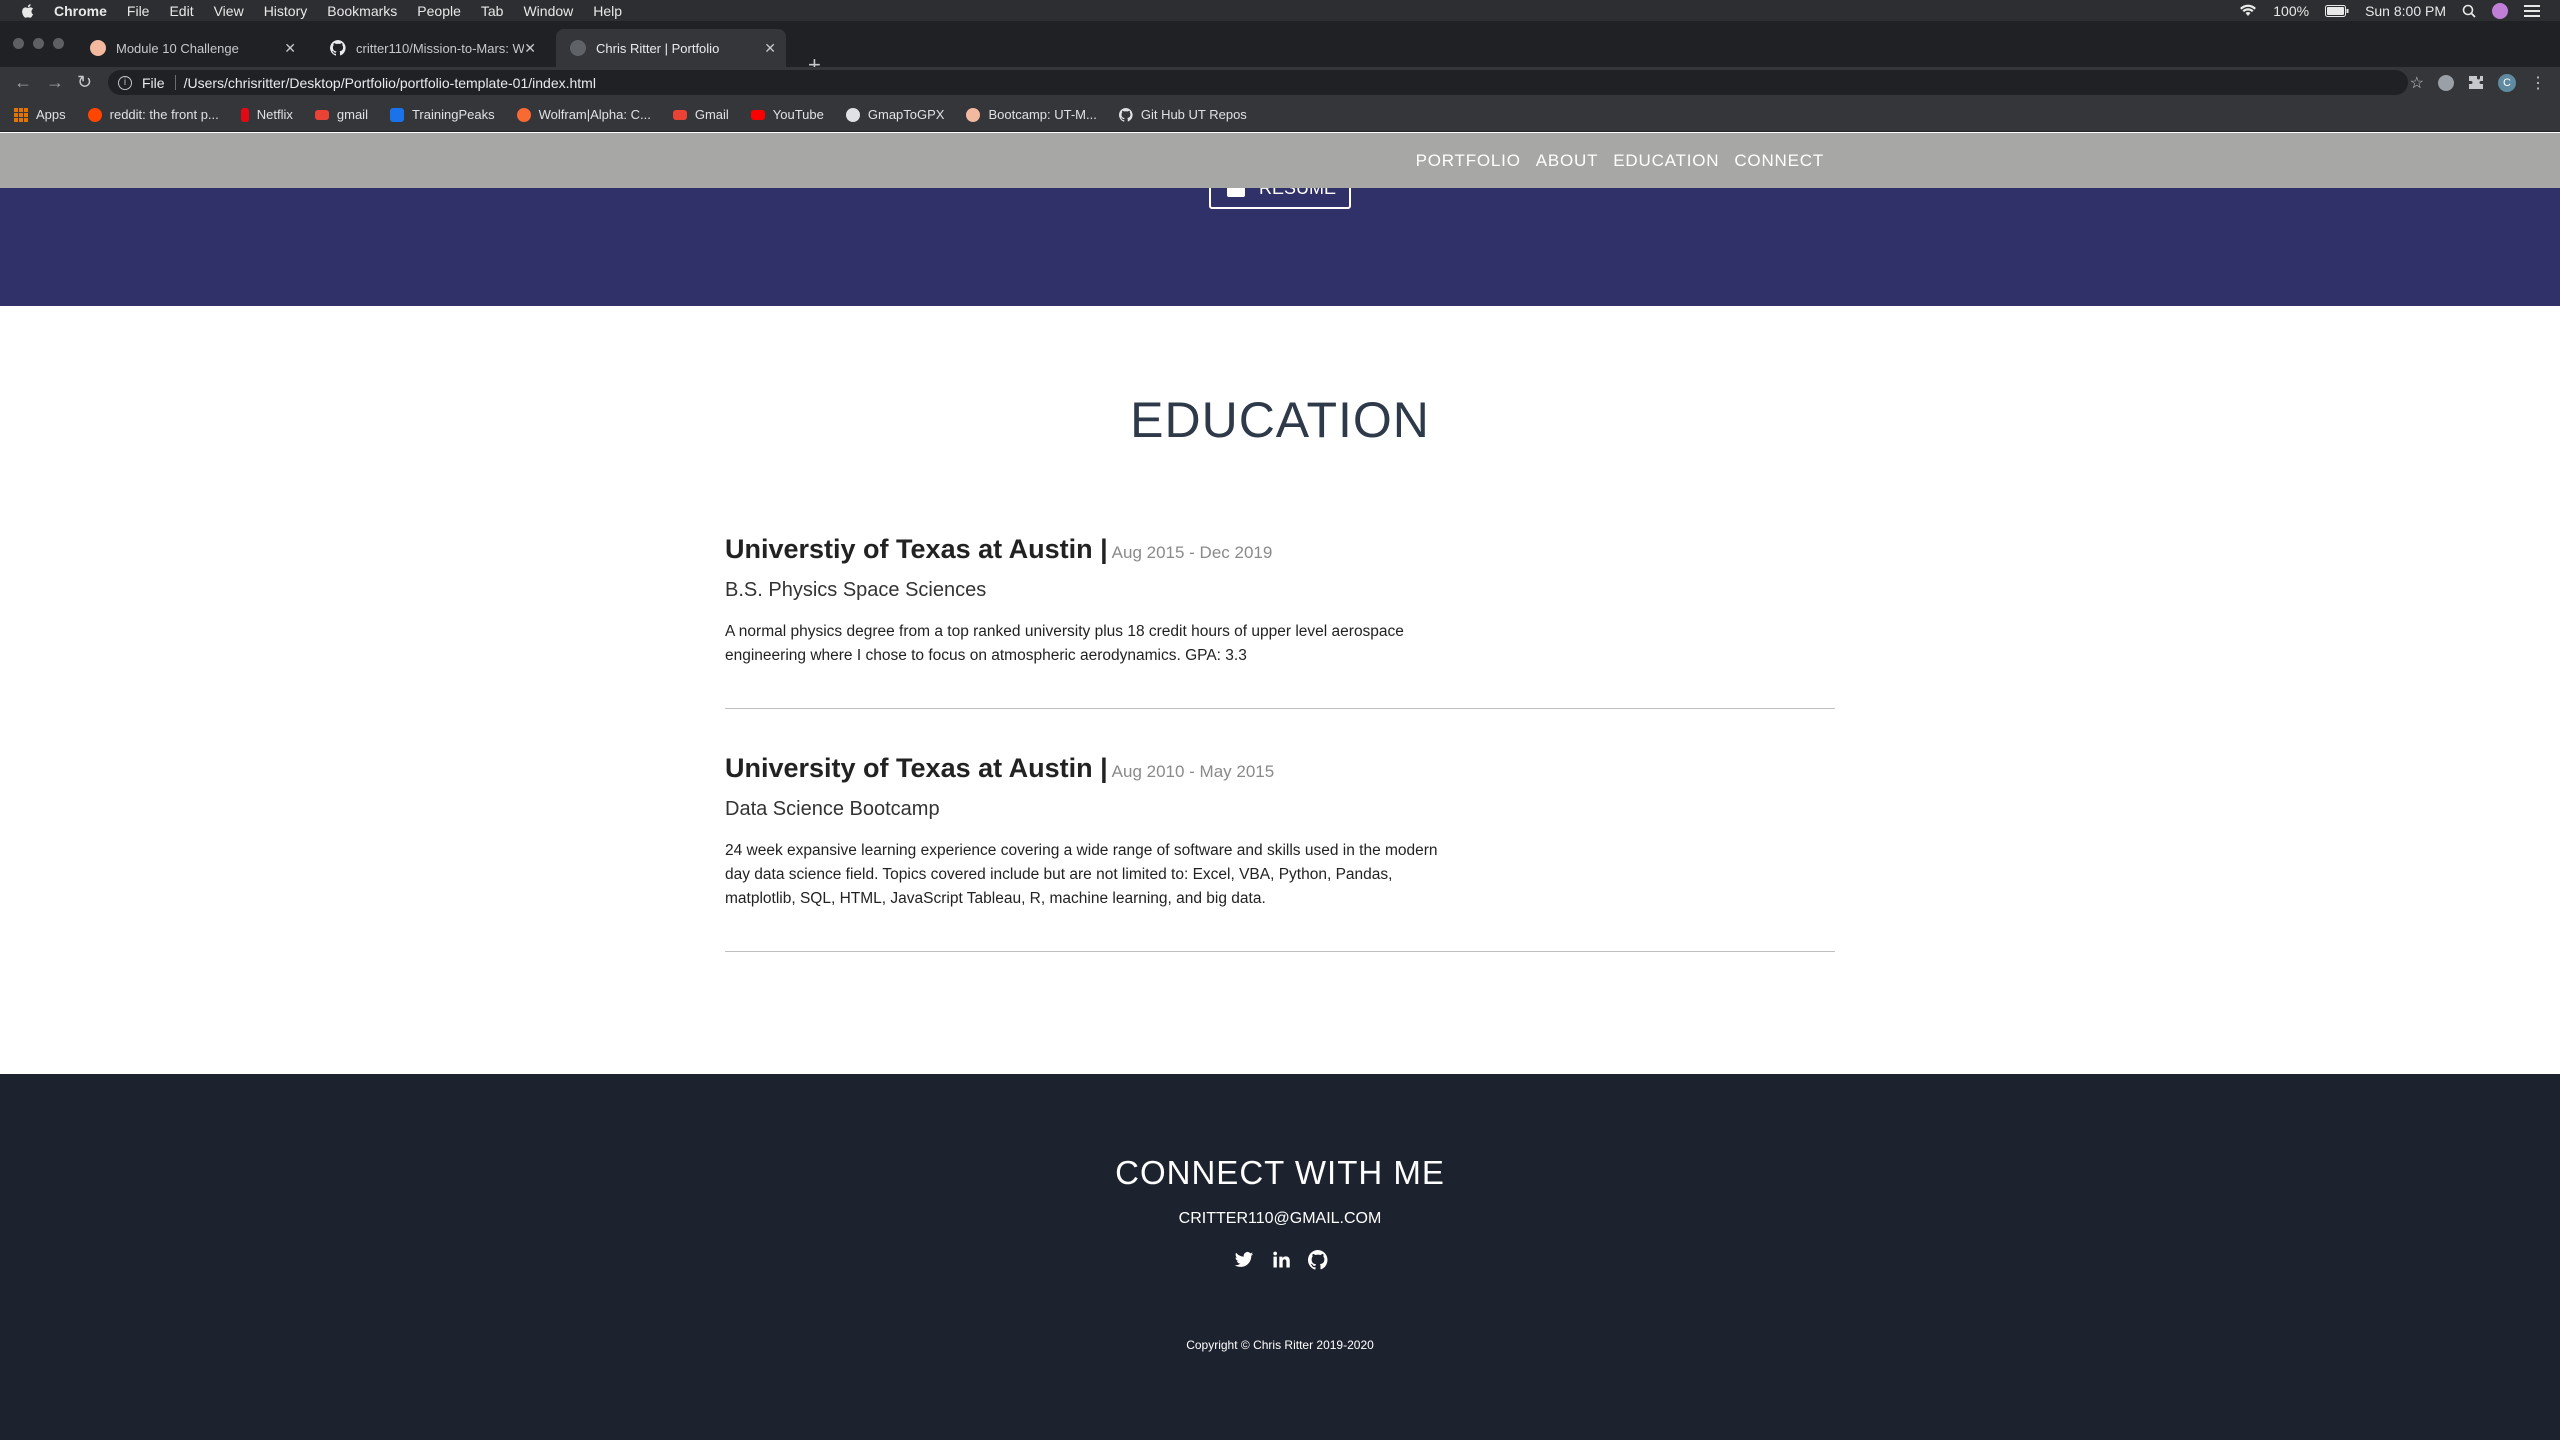 The image size is (2560, 1440). Describe the element at coordinates (798, 114) in the screenshot. I see `bookmark-label: YouTube` at that location.